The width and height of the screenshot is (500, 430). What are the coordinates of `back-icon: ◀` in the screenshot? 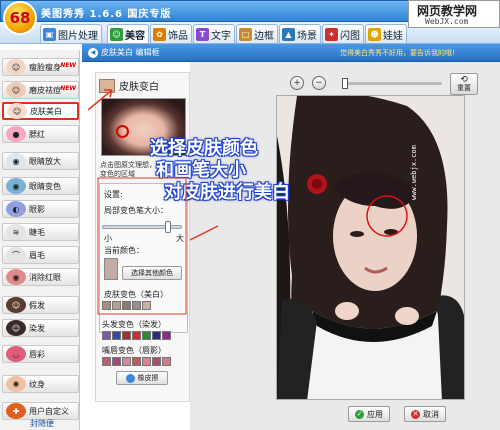 It's located at (93, 52).